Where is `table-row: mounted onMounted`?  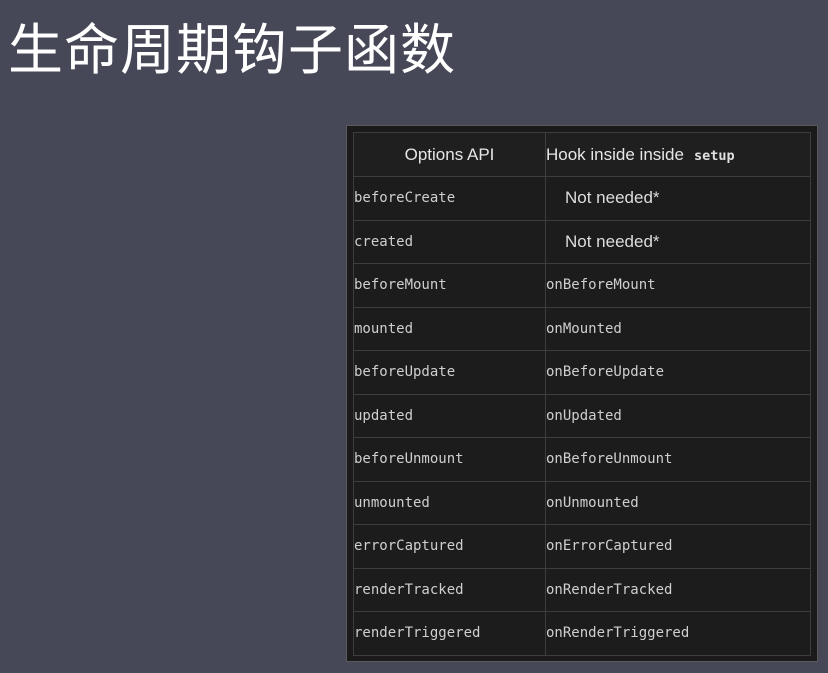 table-row: mounted onMounted is located at coordinates (582, 328).